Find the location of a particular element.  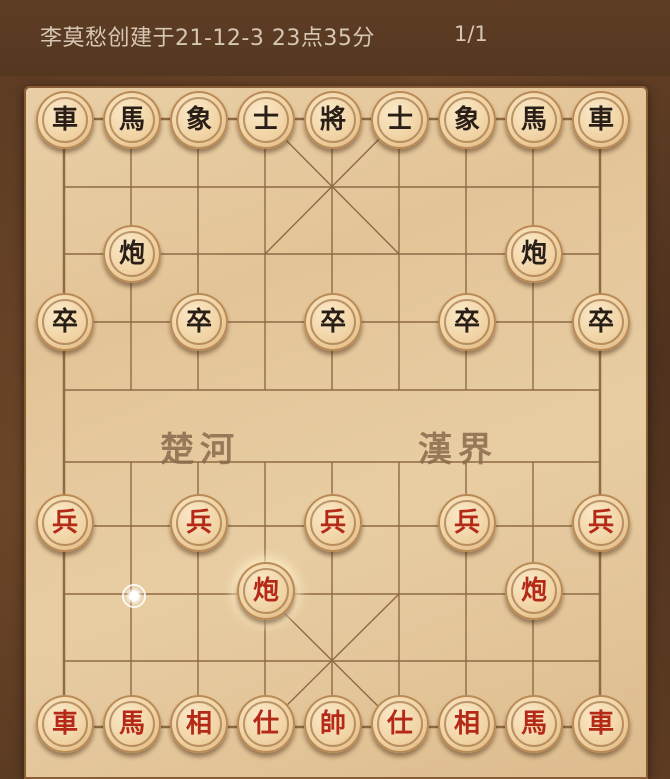

red-horse-left: 馬 is located at coordinates (132, 724).